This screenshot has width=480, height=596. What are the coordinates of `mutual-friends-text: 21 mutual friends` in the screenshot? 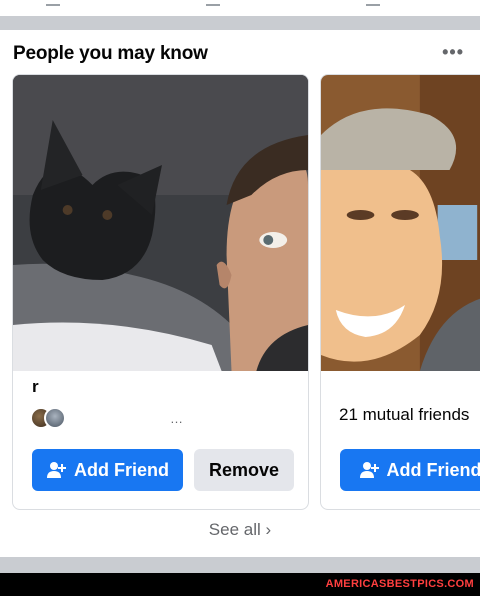 It's located at (404, 414).